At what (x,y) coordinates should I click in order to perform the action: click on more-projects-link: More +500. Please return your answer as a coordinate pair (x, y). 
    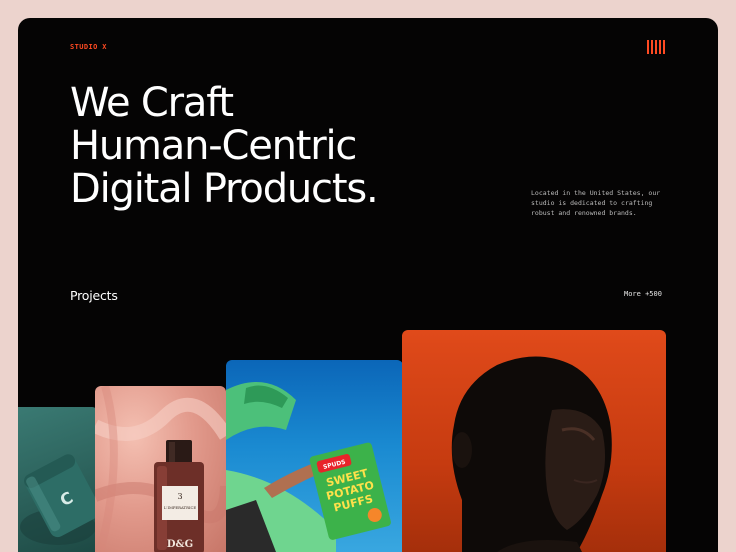
    Looking at the image, I should click on (643, 294).